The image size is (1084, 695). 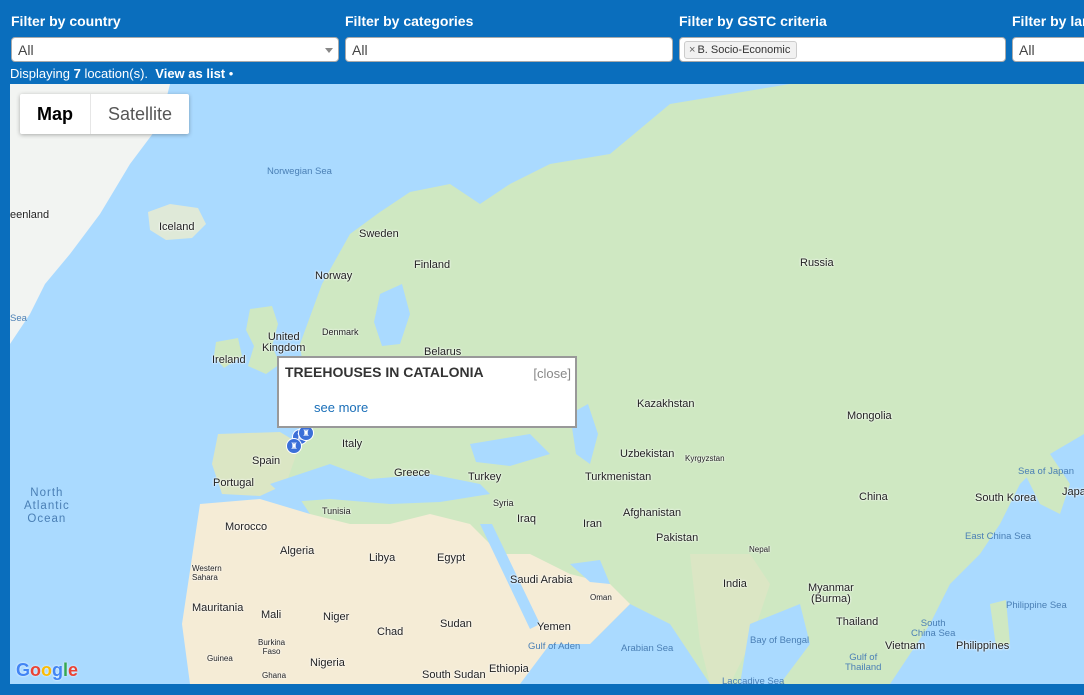 What do you see at coordinates (677, 538) in the screenshot?
I see `label-pakistan: Pakistan` at bounding box center [677, 538].